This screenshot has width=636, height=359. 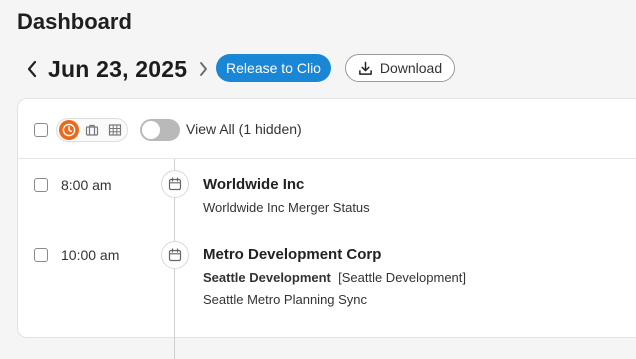 I want to click on date-navigator: Jun 23, 2025, so click(x=117, y=69).